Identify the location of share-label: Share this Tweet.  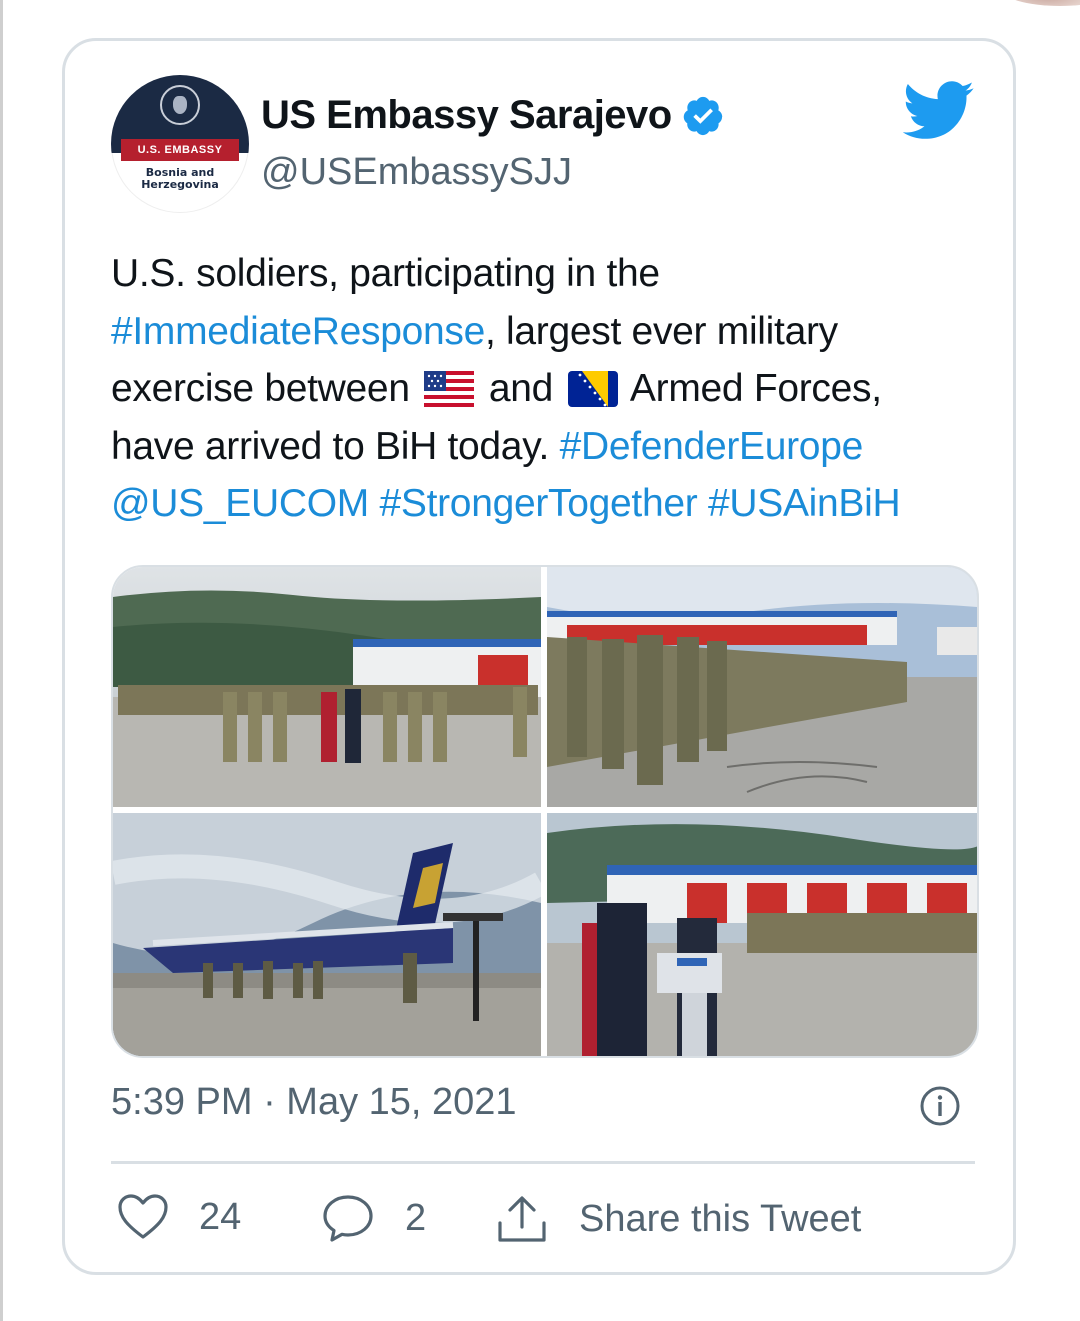
(720, 1218).